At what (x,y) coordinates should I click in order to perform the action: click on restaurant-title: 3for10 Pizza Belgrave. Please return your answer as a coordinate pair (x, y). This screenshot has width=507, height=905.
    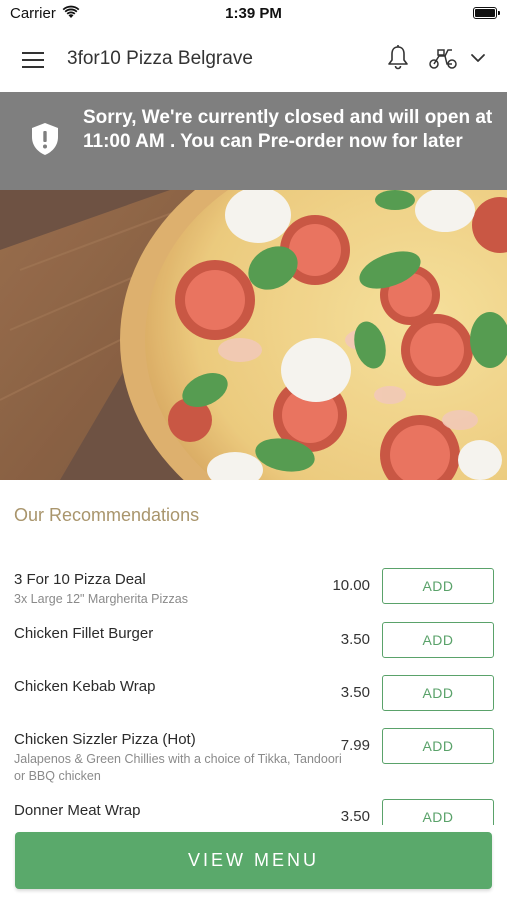
    Looking at the image, I should click on (160, 58).